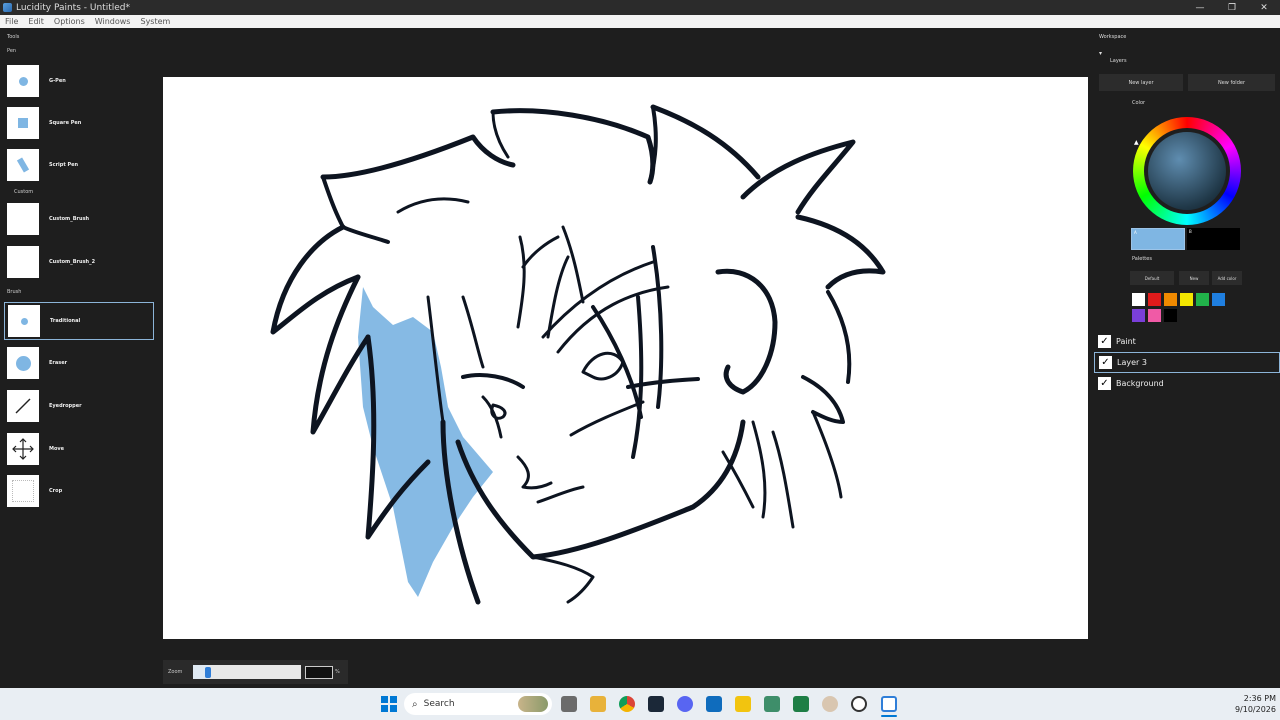  Describe the element at coordinates (627, 704) in the screenshot. I see `chrome-icon` at that location.